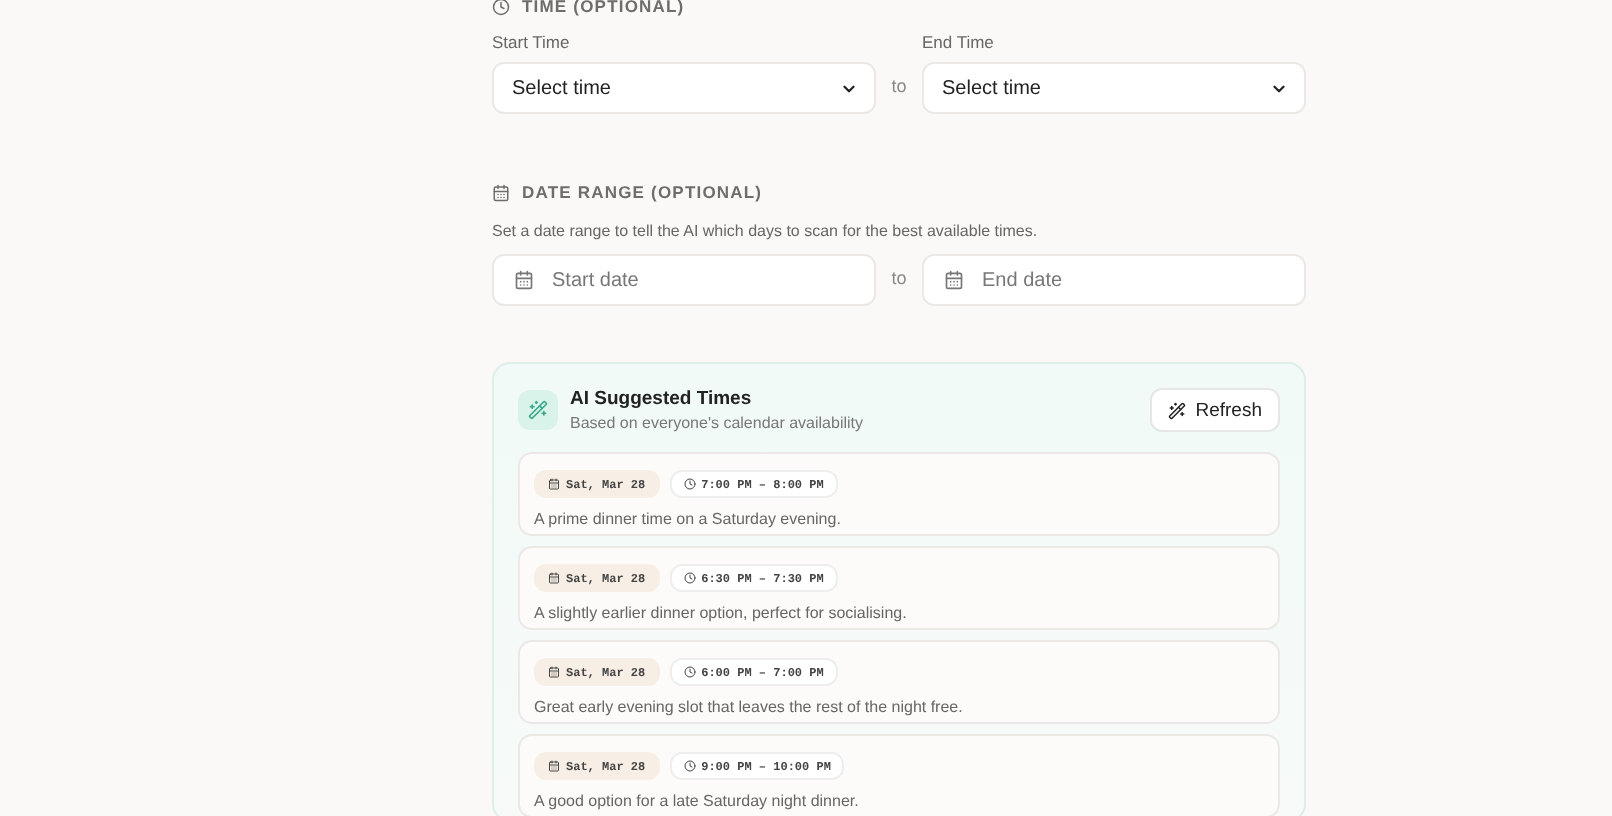 The height and width of the screenshot is (816, 1612). Describe the element at coordinates (721, 613) in the screenshot. I see `suggestion-note: A slightly earlier dinner option, perfect for socialising.` at that location.